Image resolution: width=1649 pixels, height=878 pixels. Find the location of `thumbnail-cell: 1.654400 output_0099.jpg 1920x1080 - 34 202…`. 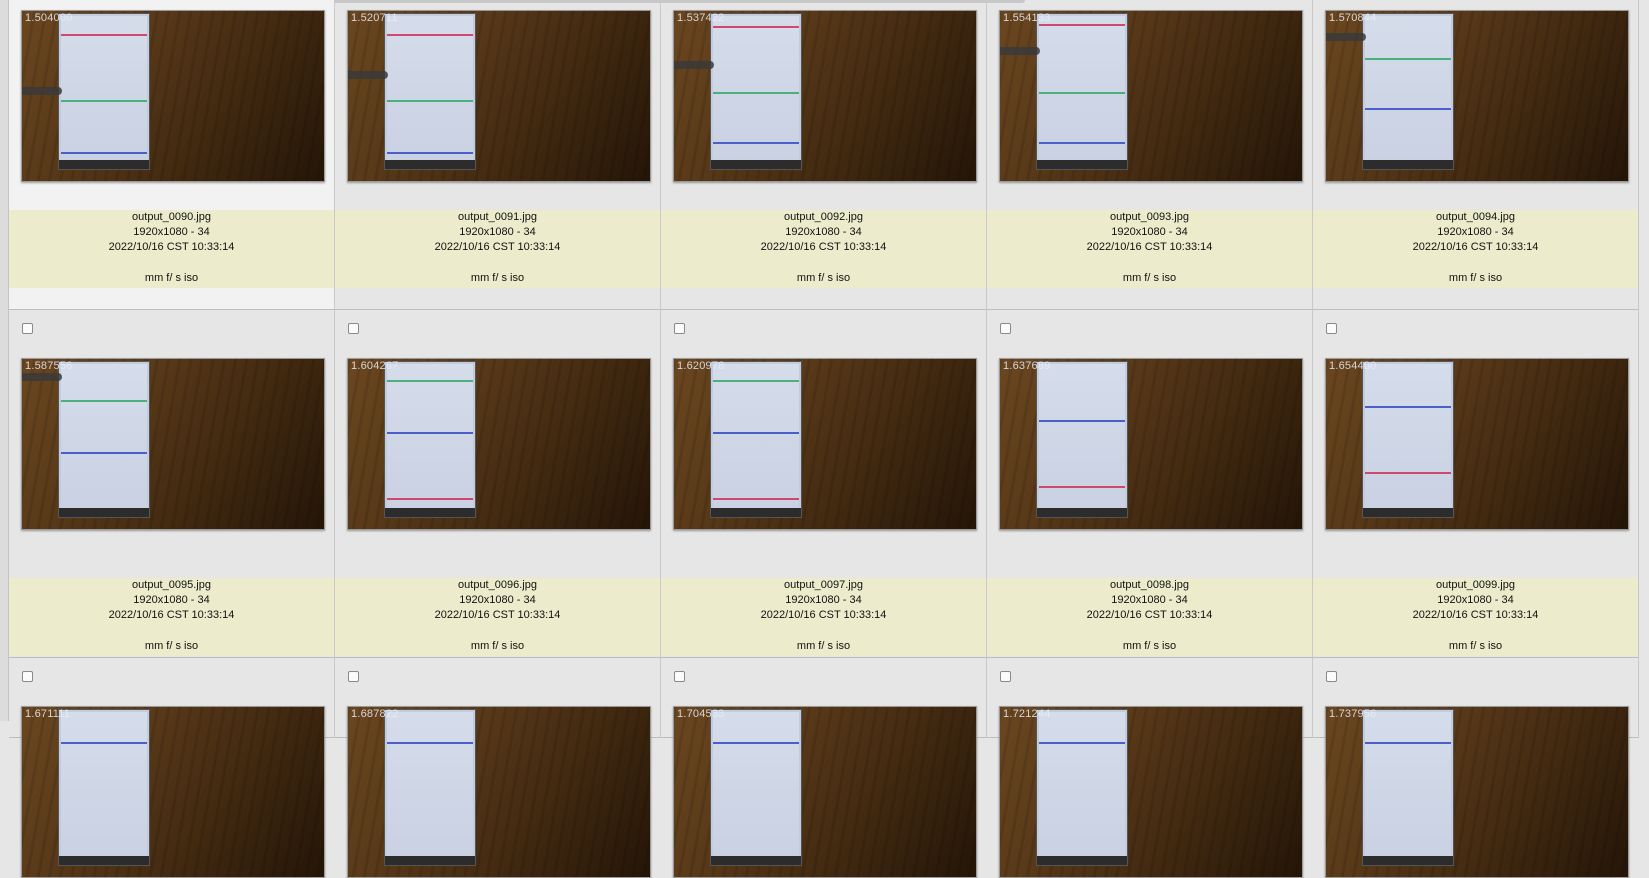

thumbnail-cell: 1.654400 output_0099.jpg 1920x1080 - 34 202… is located at coordinates (1476, 484).